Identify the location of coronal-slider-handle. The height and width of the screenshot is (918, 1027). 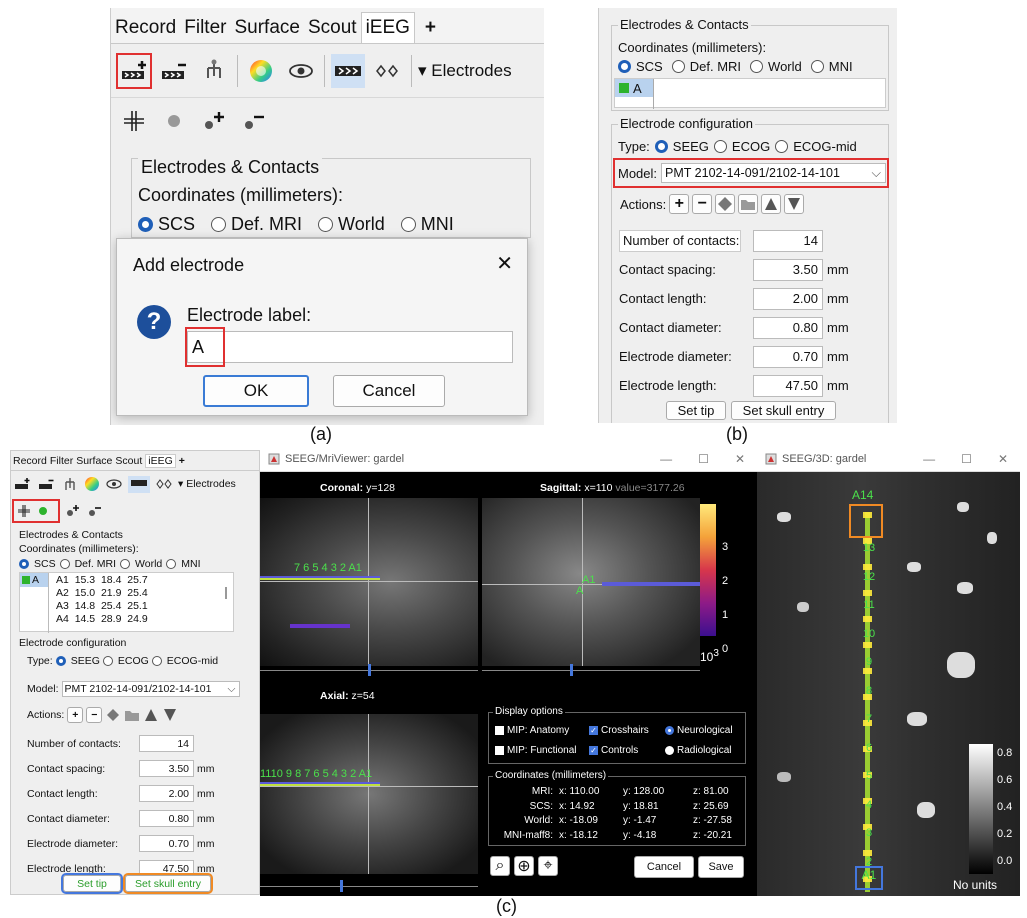
(369, 670).